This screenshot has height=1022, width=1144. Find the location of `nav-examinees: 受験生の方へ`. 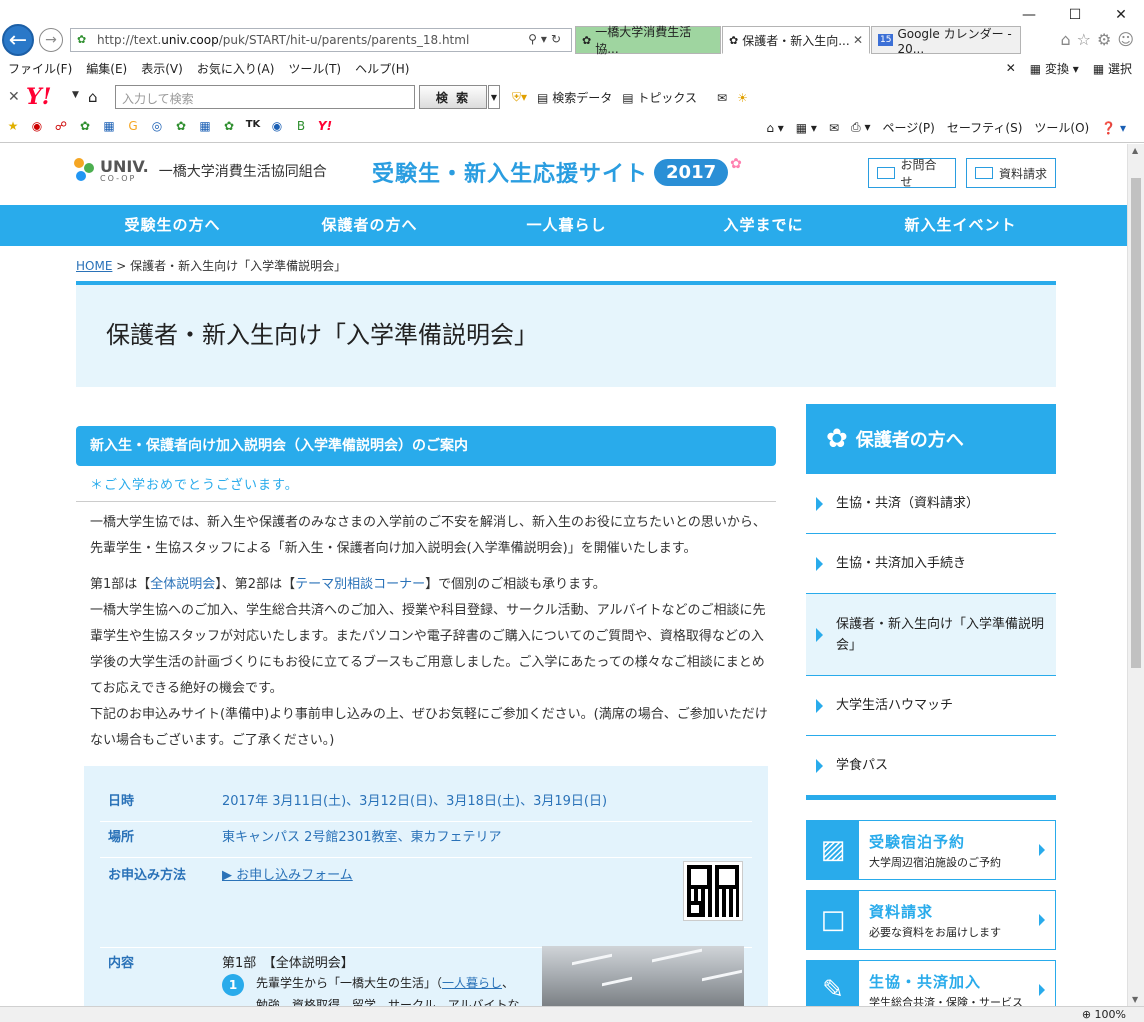

nav-examinees: 受験生の方へ is located at coordinates (172, 225).